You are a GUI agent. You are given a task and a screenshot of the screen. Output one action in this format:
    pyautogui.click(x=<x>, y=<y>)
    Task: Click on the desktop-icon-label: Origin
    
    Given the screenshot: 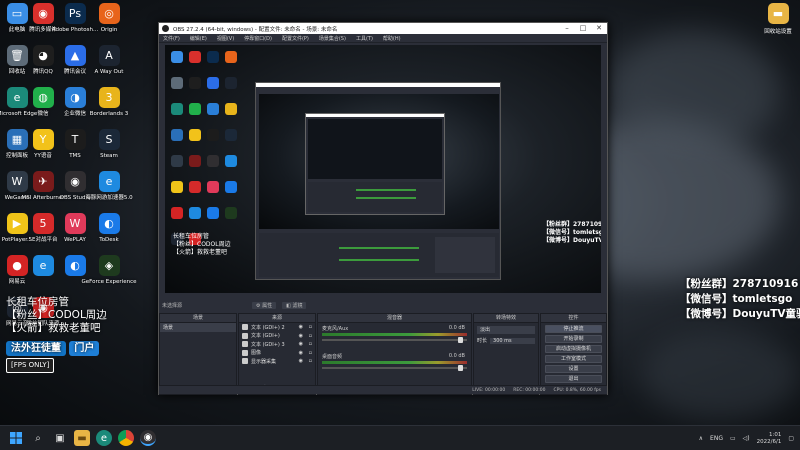 What is the action you would take?
    pyautogui.click(x=109, y=30)
    